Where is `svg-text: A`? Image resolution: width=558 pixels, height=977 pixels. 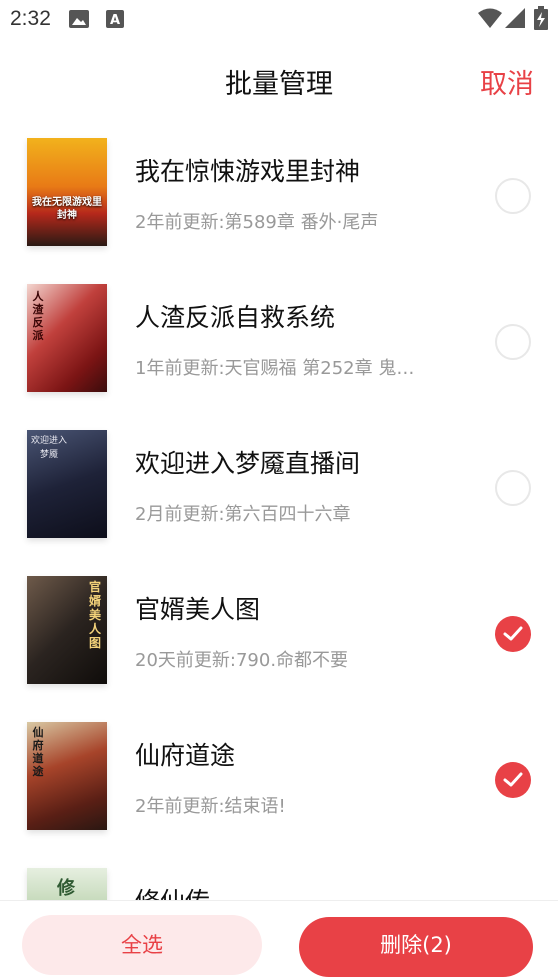
svg-text: A is located at coordinates (115, 20).